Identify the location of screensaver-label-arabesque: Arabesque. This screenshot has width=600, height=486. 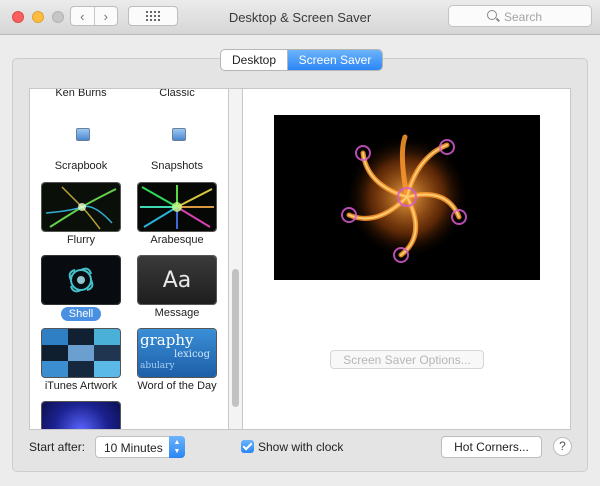
(177, 240).